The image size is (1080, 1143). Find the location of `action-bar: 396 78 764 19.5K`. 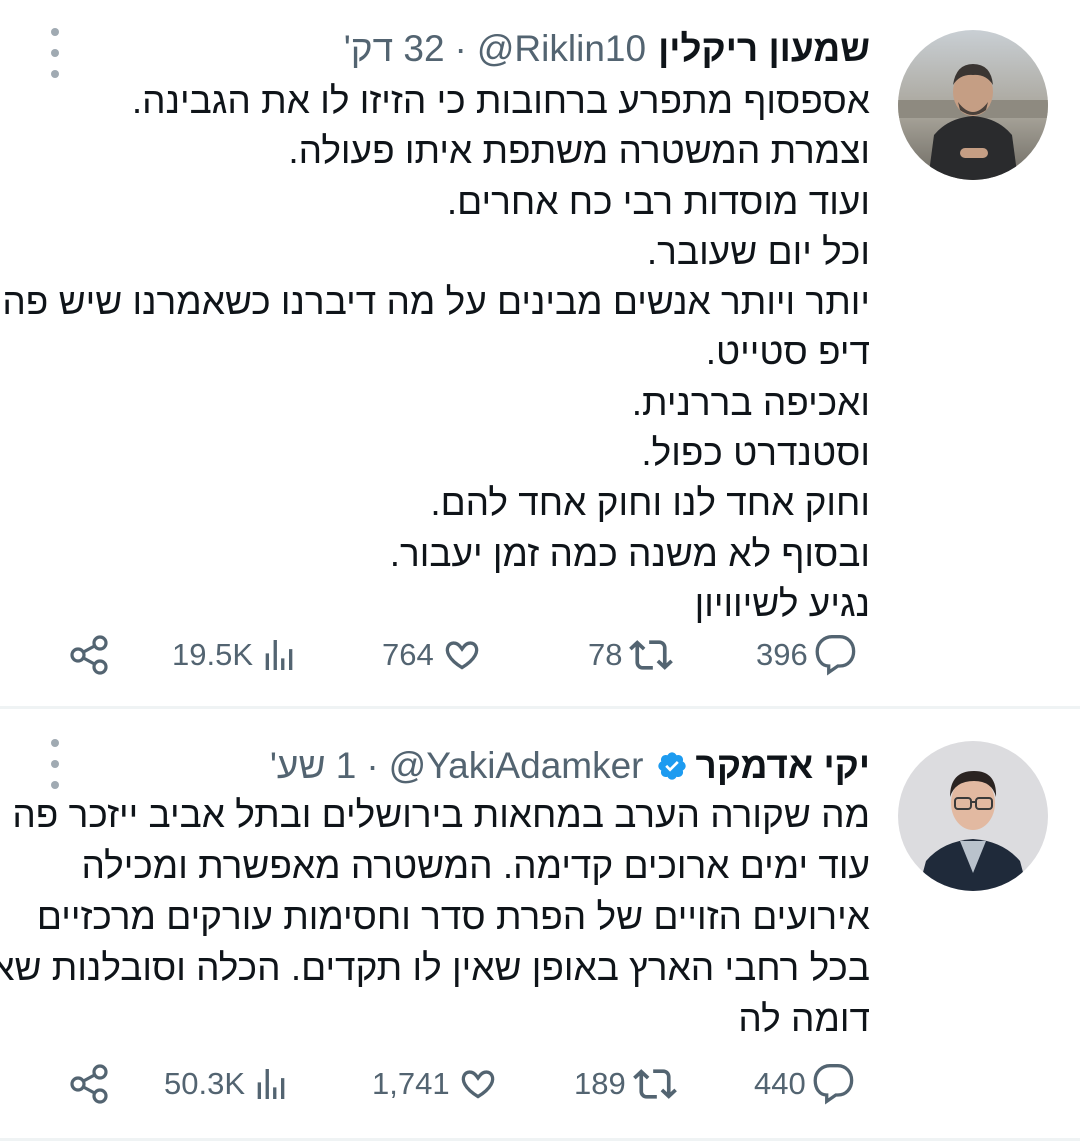

action-bar: 396 78 764 19.5K is located at coordinates (540, 655).